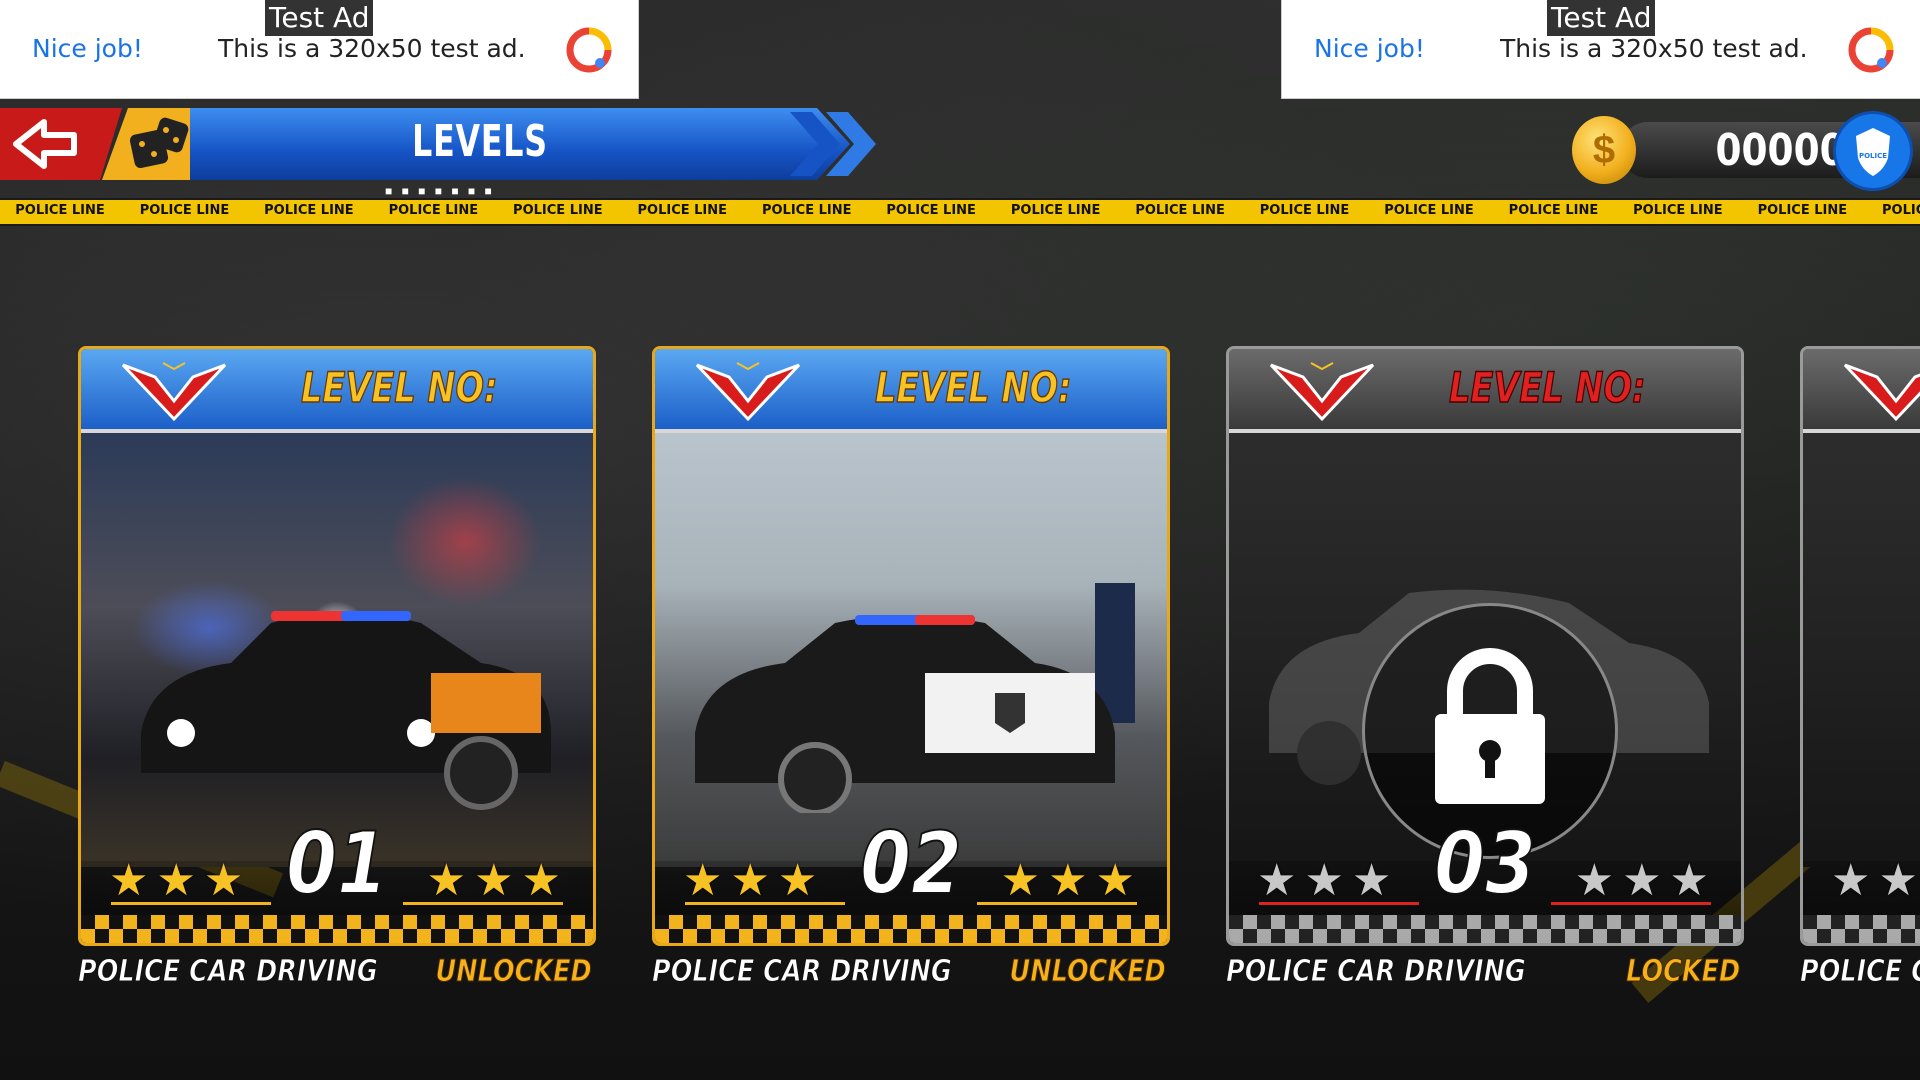  I want to click on card-caption: POLICE CAR DRIVING LOCKED, so click(1485, 974).